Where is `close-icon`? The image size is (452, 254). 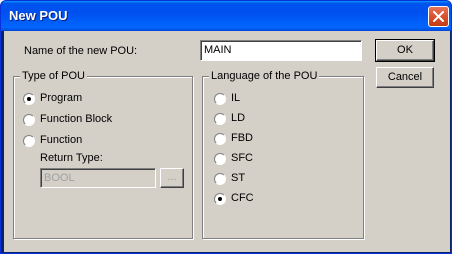 close-icon is located at coordinates (438, 16).